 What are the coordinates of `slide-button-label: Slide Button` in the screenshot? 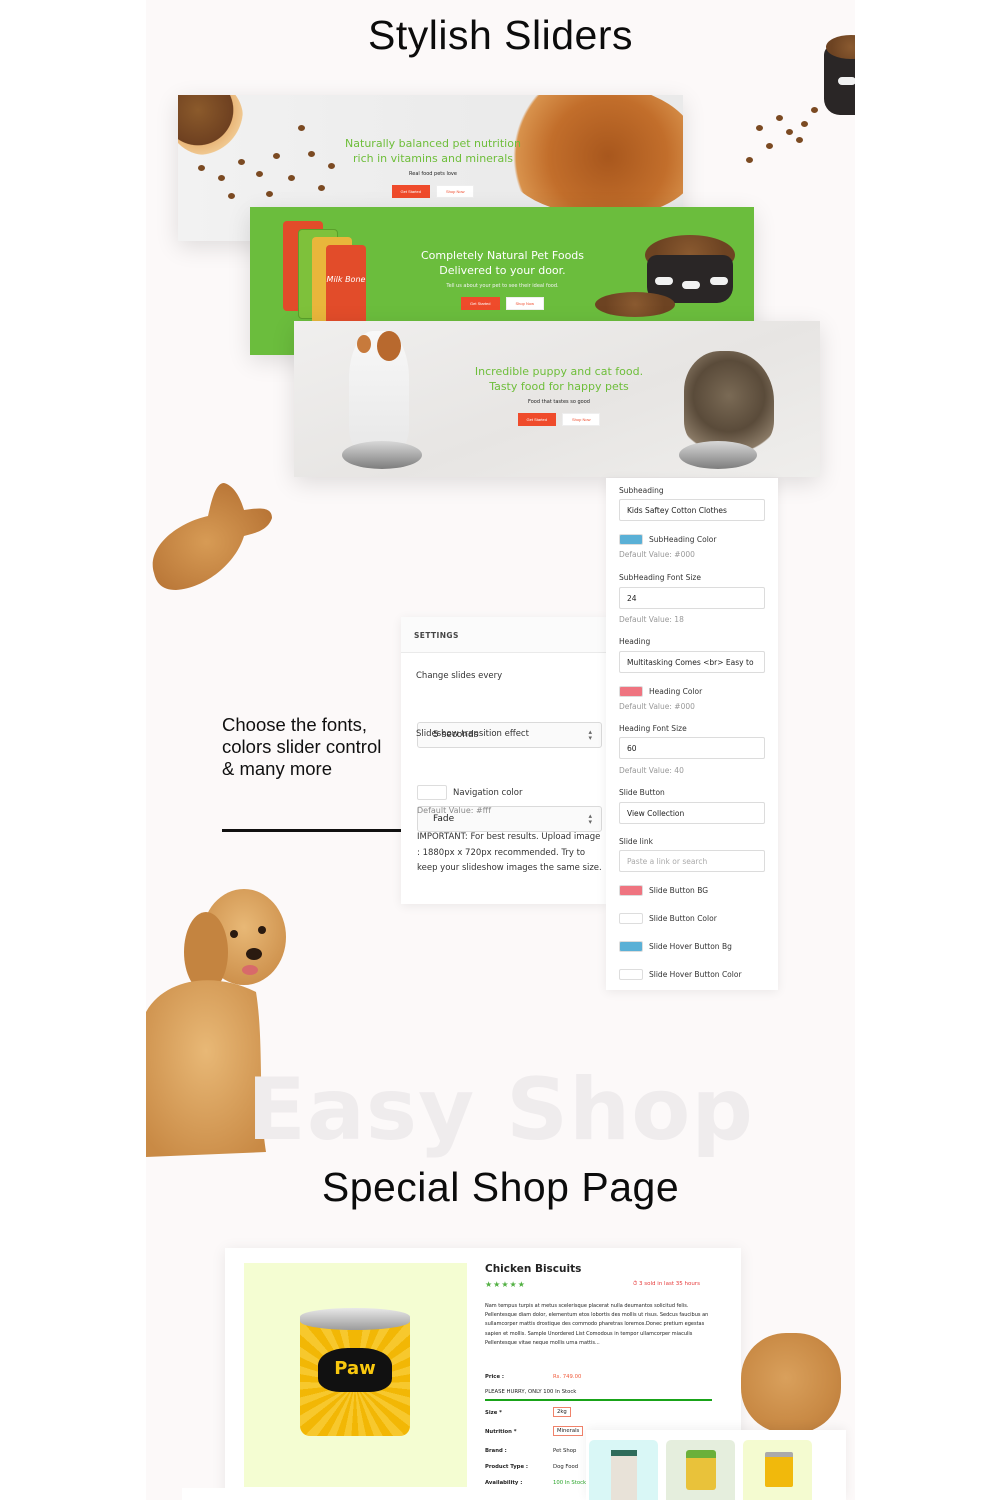 It's located at (642, 792).